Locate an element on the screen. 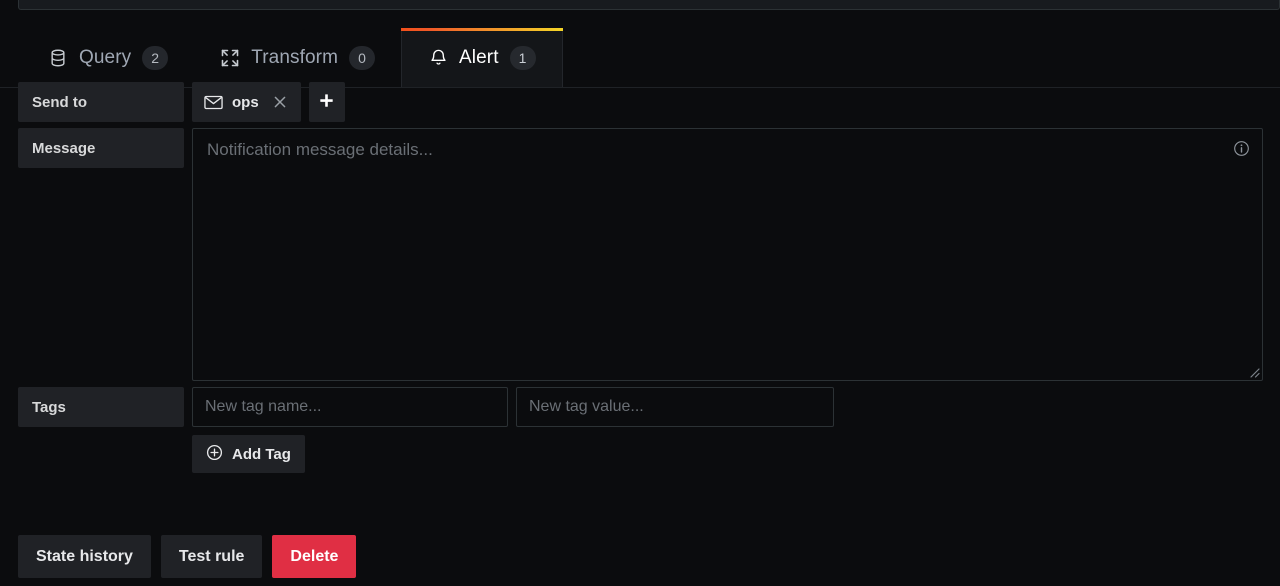  notification-channel-name: ops is located at coordinates (245, 102).